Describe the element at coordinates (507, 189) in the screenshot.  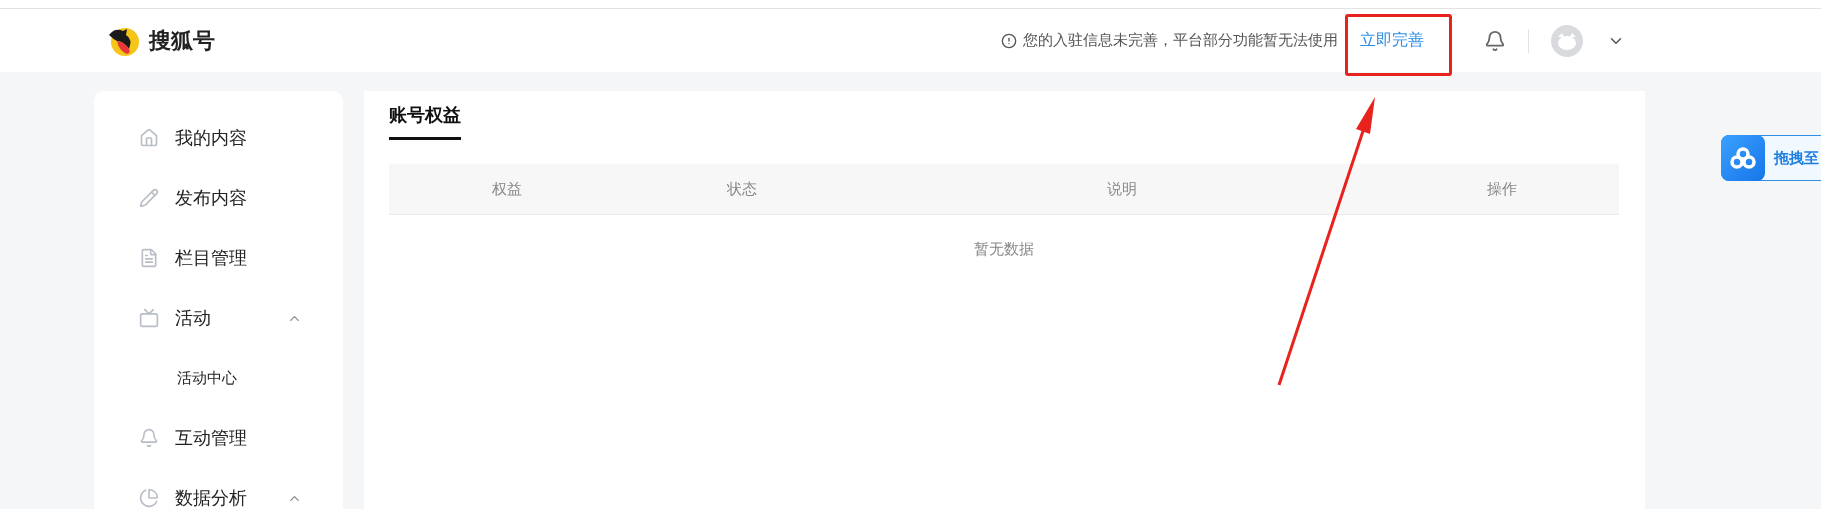
I see `column-header: 权益` at that location.